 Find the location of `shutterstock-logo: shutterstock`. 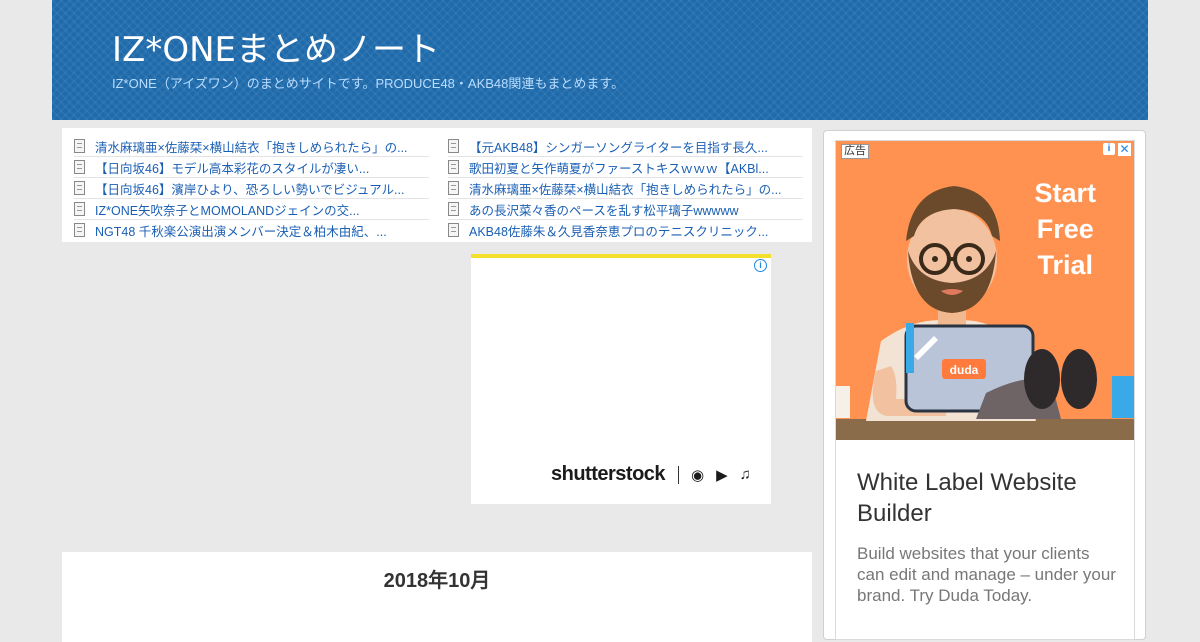

shutterstock-logo: shutterstock is located at coordinates (608, 474).